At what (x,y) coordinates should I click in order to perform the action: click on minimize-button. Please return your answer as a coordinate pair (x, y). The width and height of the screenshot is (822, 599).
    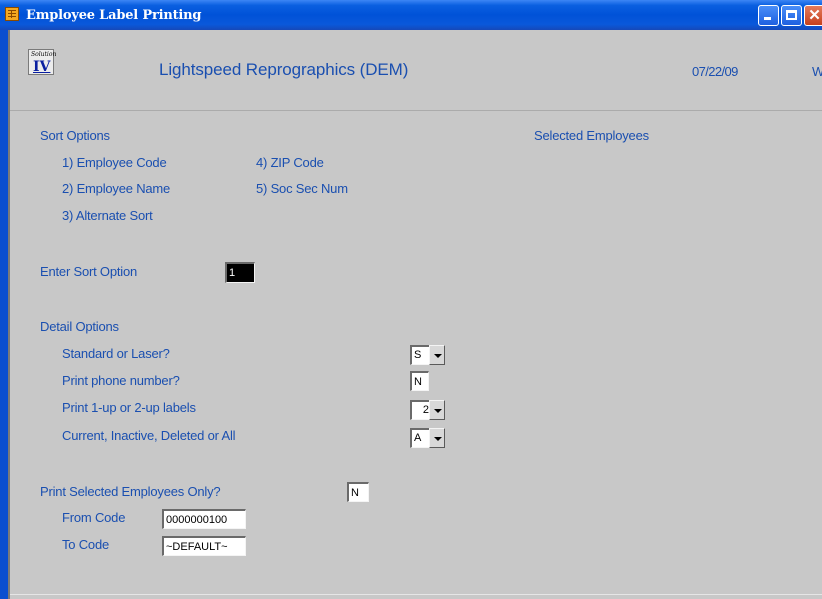
    Looking at the image, I should click on (768, 15).